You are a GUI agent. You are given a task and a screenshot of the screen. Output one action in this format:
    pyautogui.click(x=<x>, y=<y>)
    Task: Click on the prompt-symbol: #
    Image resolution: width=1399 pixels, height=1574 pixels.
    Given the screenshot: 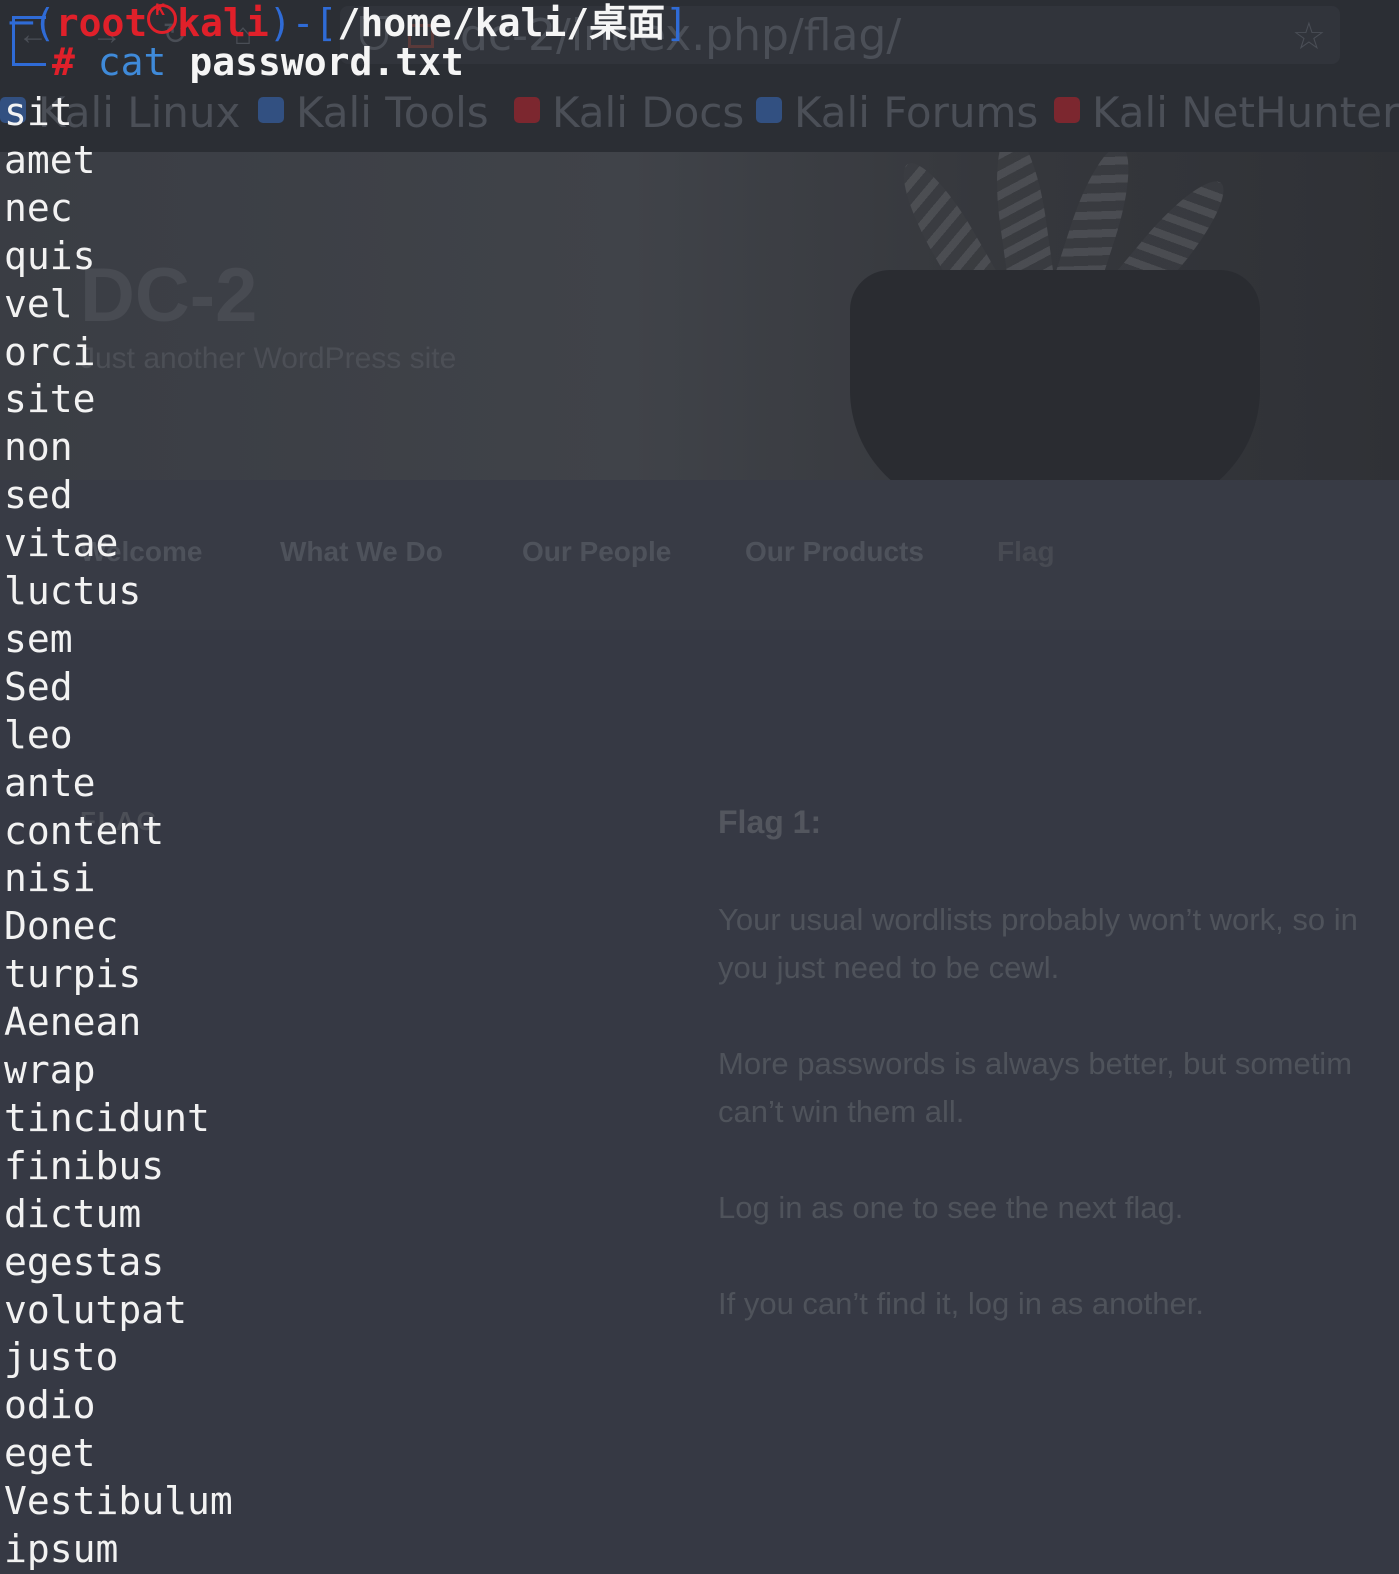 What is the action you would take?
    pyautogui.click(x=63, y=62)
    